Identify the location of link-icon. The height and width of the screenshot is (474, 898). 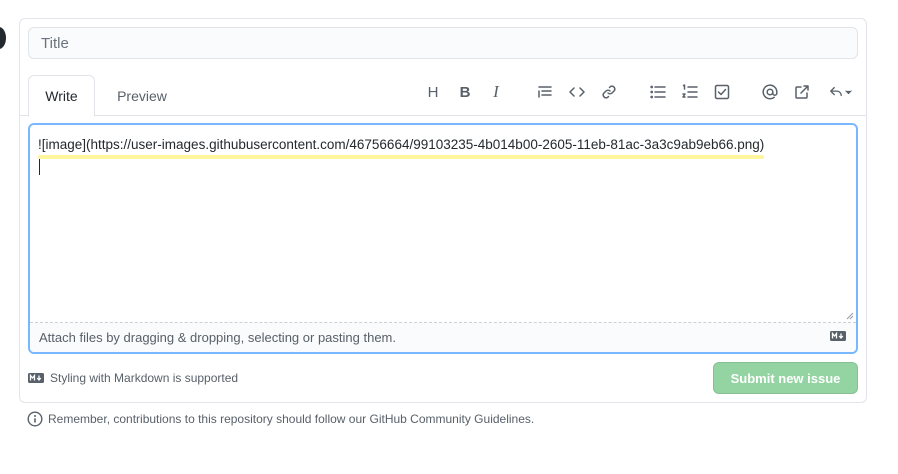
(609, 92).